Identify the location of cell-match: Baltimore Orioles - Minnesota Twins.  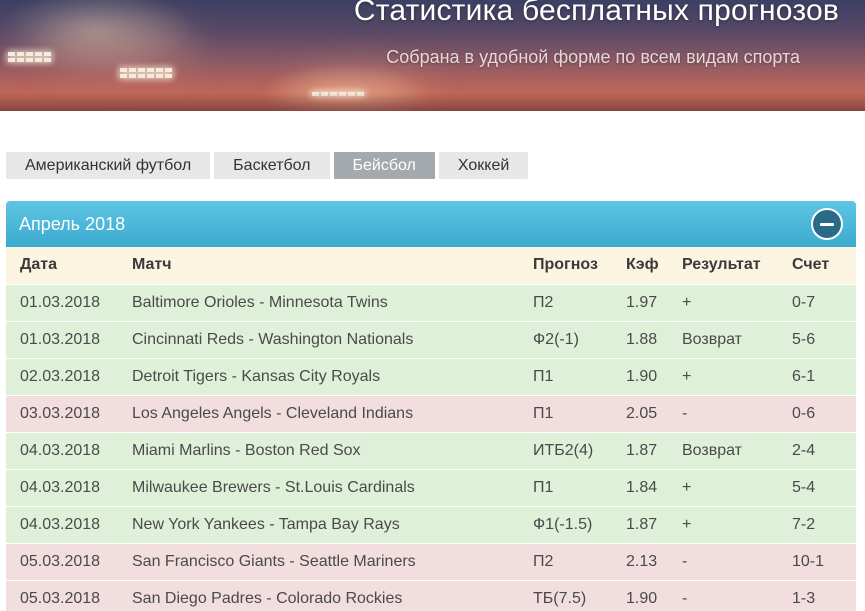
(260, 302).